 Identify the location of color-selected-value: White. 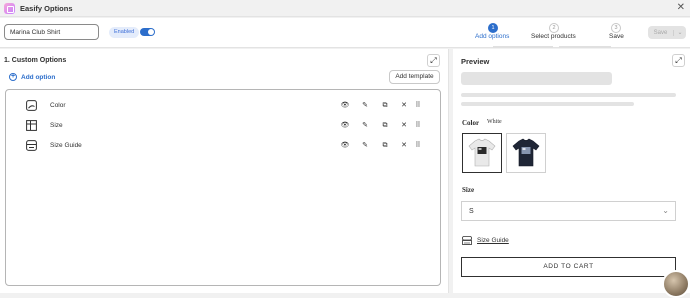
(494, 122).